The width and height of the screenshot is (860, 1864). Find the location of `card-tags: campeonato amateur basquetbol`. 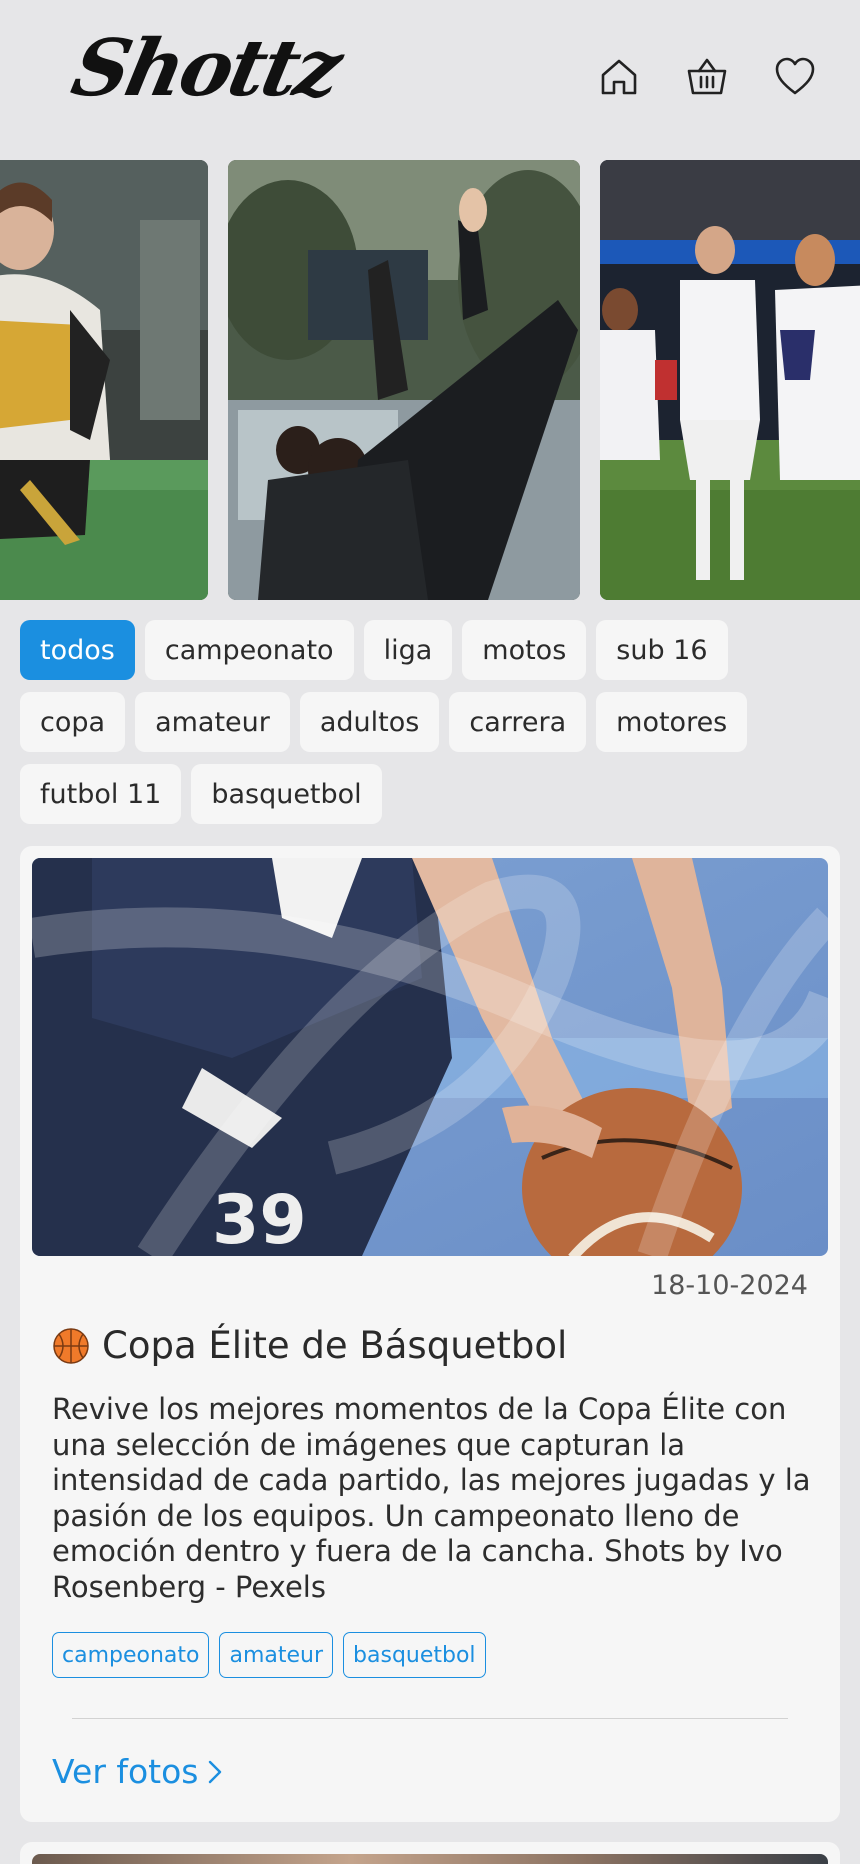

card-tags: campeonato amateur basquetbol is located at coordinates (269, 1655).